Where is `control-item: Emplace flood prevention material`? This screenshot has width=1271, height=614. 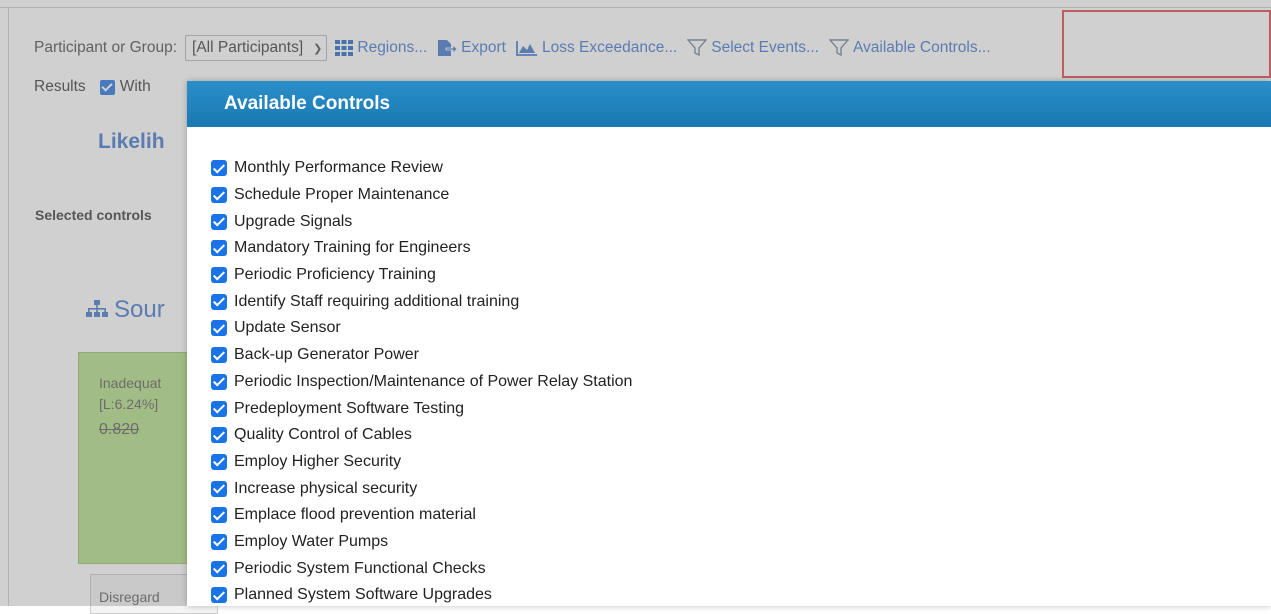 control-item: Emplace flood prevention material is located at coordinates (741, 515).